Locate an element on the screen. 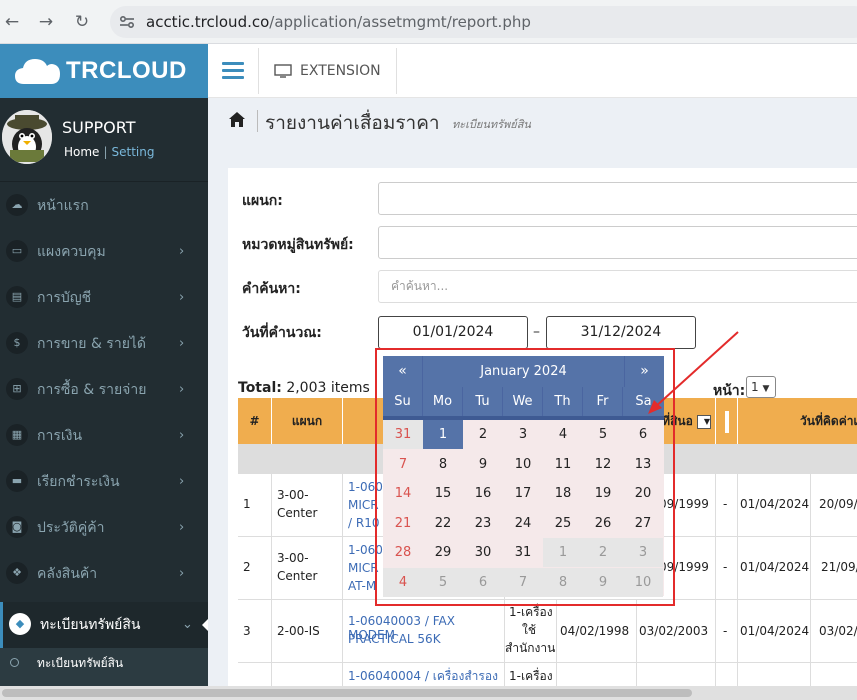  row-date: 01/04/2024 is located at coordinates (775, 504).